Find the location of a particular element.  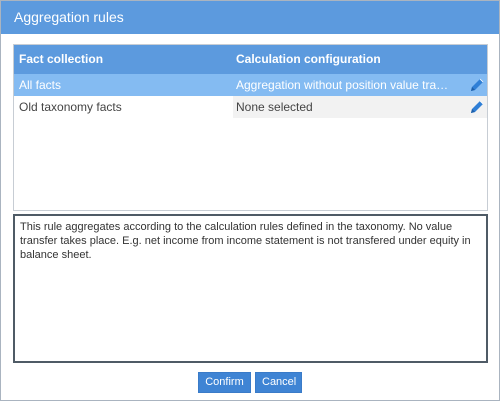

calculation-configuration-cell: None selected is located at coordinates (360, 107).